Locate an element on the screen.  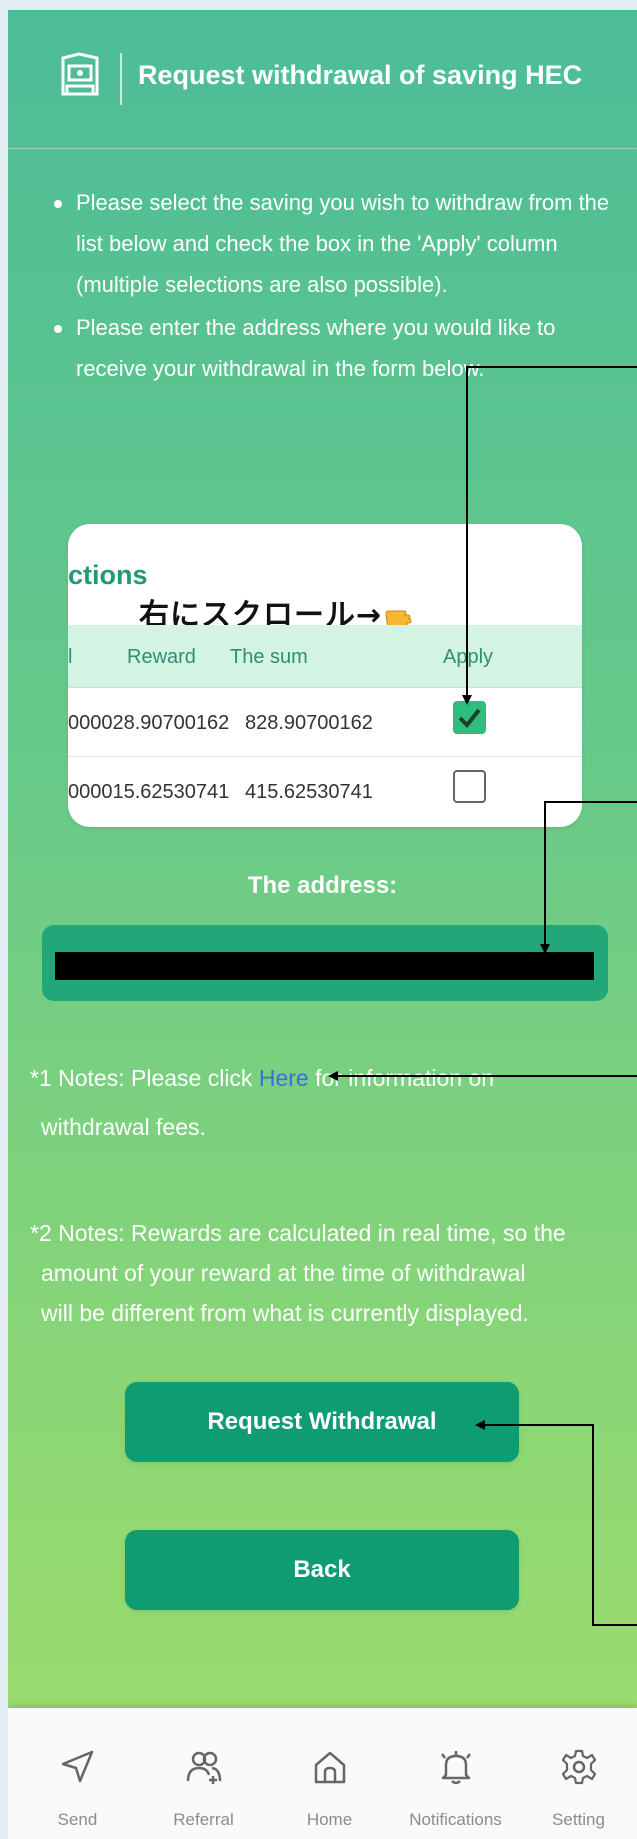
nav-label: Home is located at coordinates (329, 1819).